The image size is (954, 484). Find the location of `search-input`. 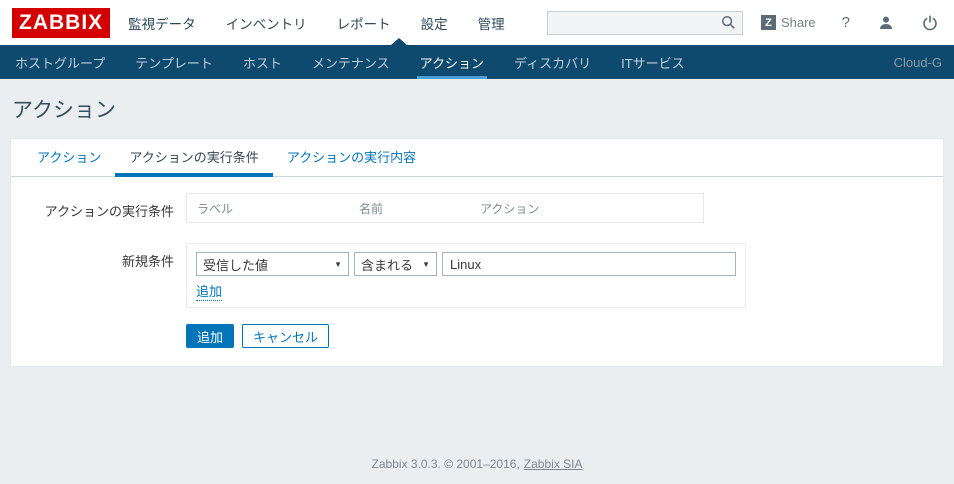

search-input is located at coordinates (634, 22).